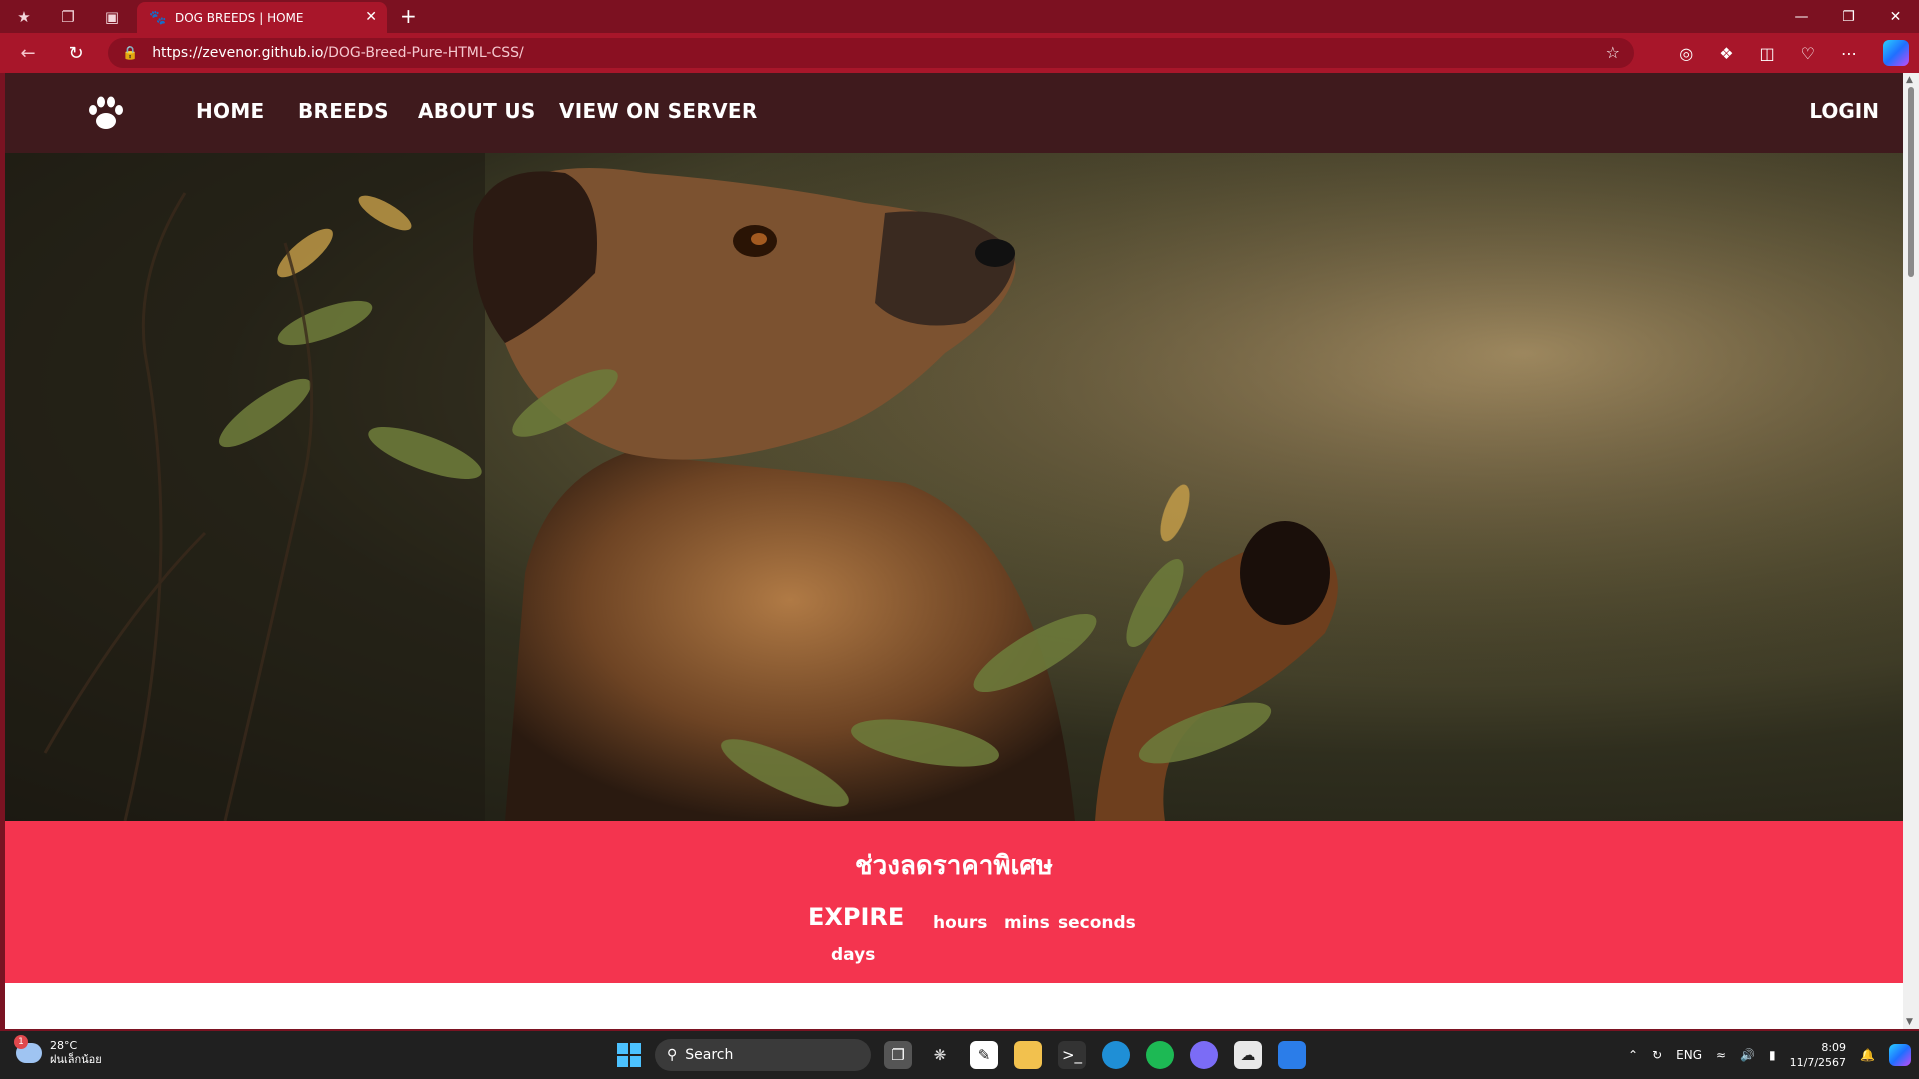 Image resolution: width=1919 pixels, height=1079 pixels. Describe the element at coordinates (343, 111) in the screenshot. I see `nav-breeds: BREEDS` at that location.